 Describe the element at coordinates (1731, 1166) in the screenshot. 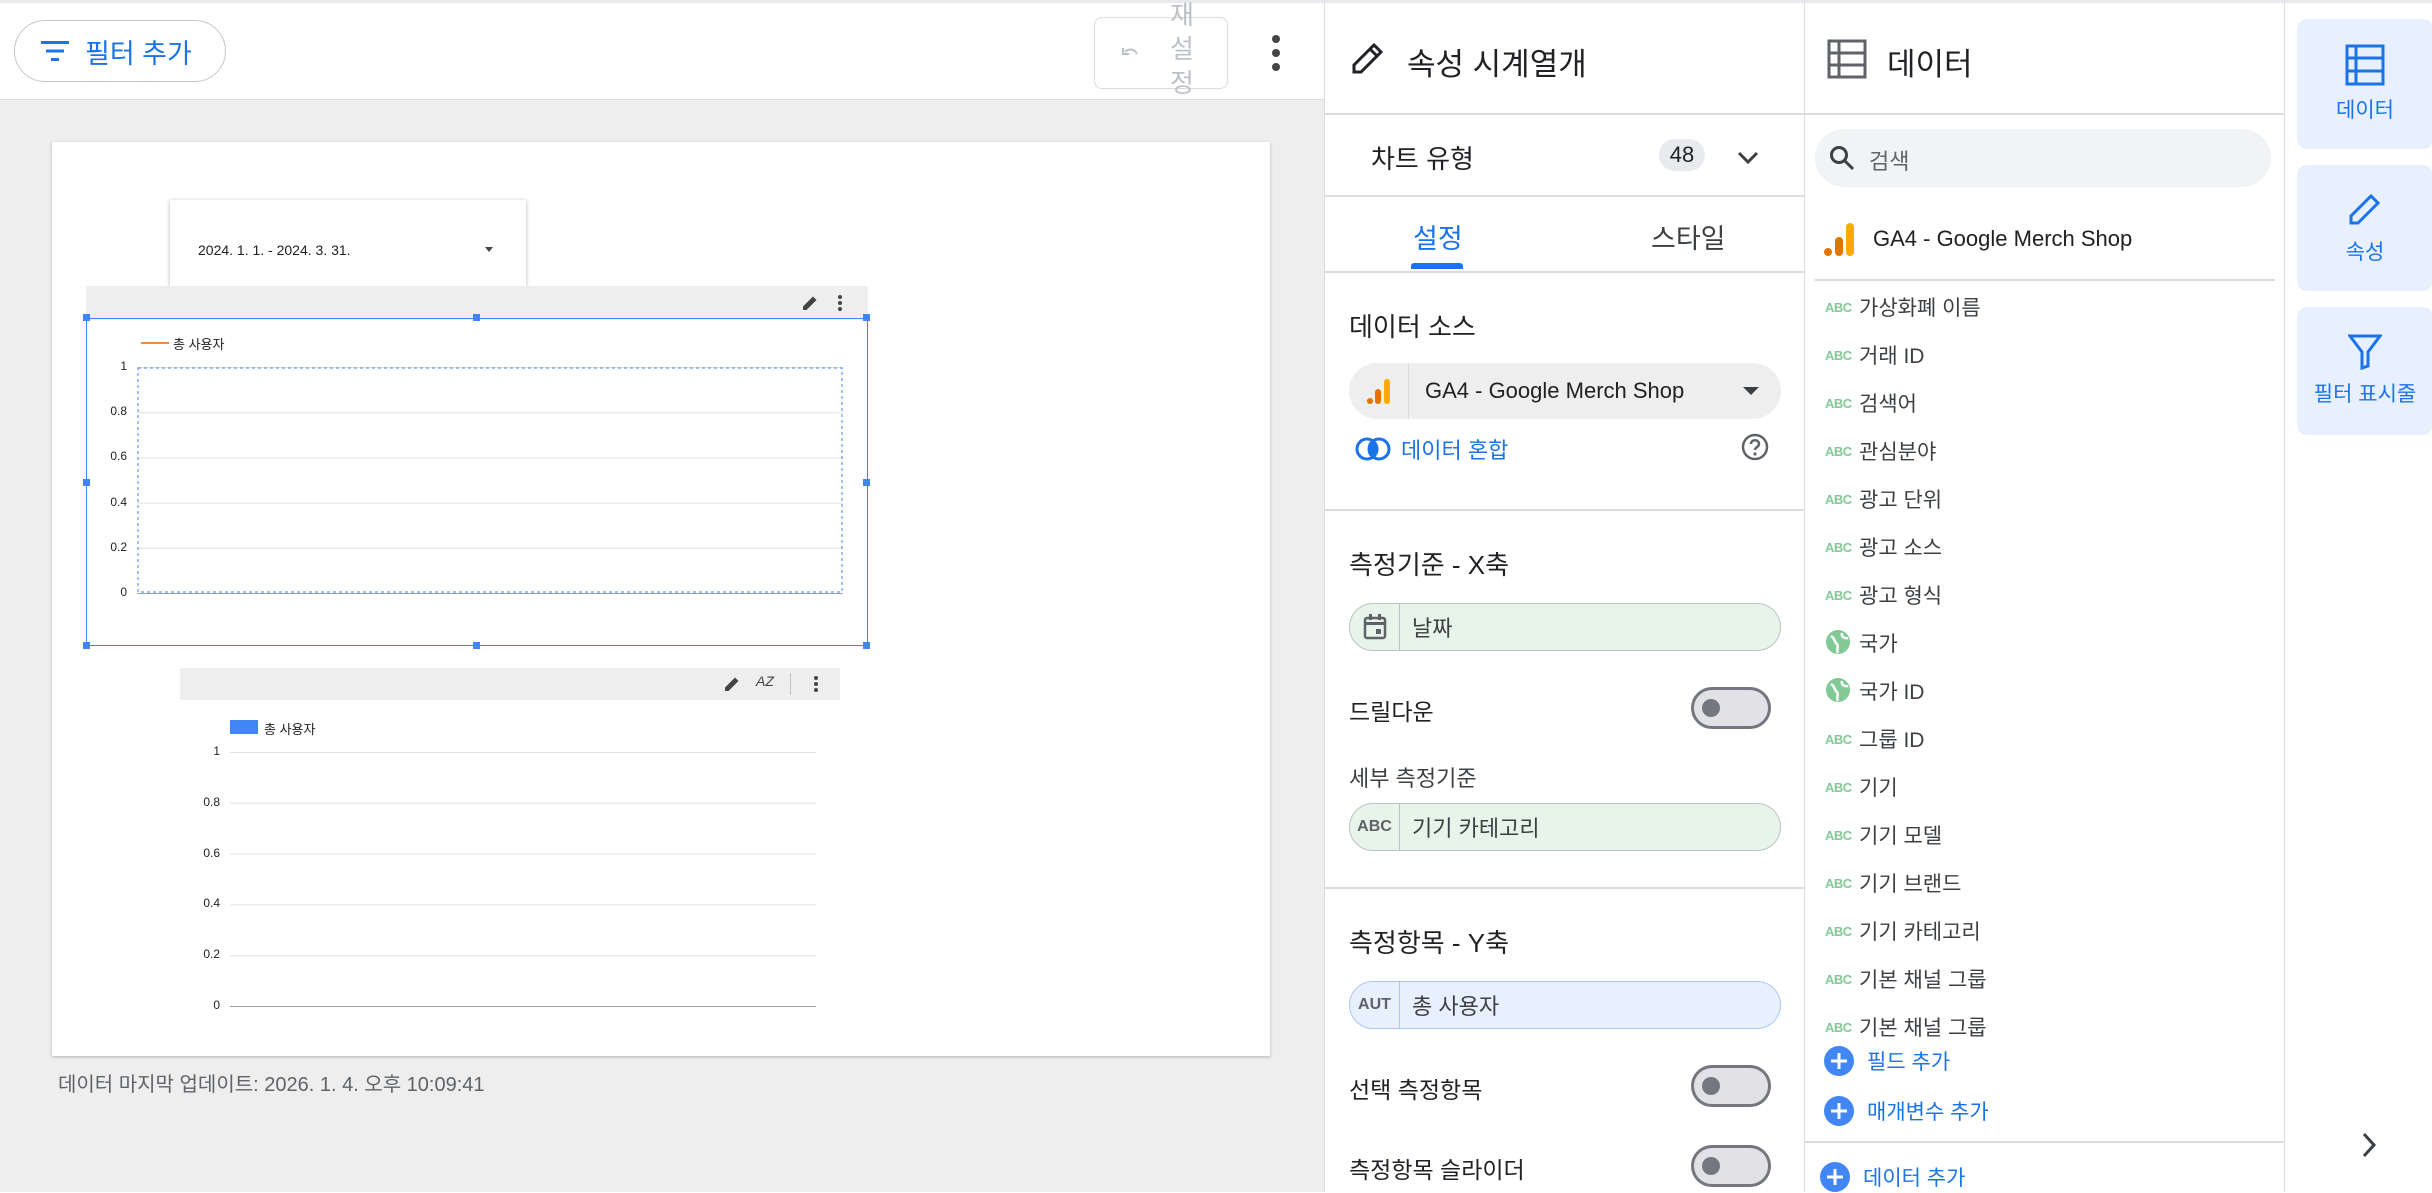

I see `metric-slider-toggle` at that location.